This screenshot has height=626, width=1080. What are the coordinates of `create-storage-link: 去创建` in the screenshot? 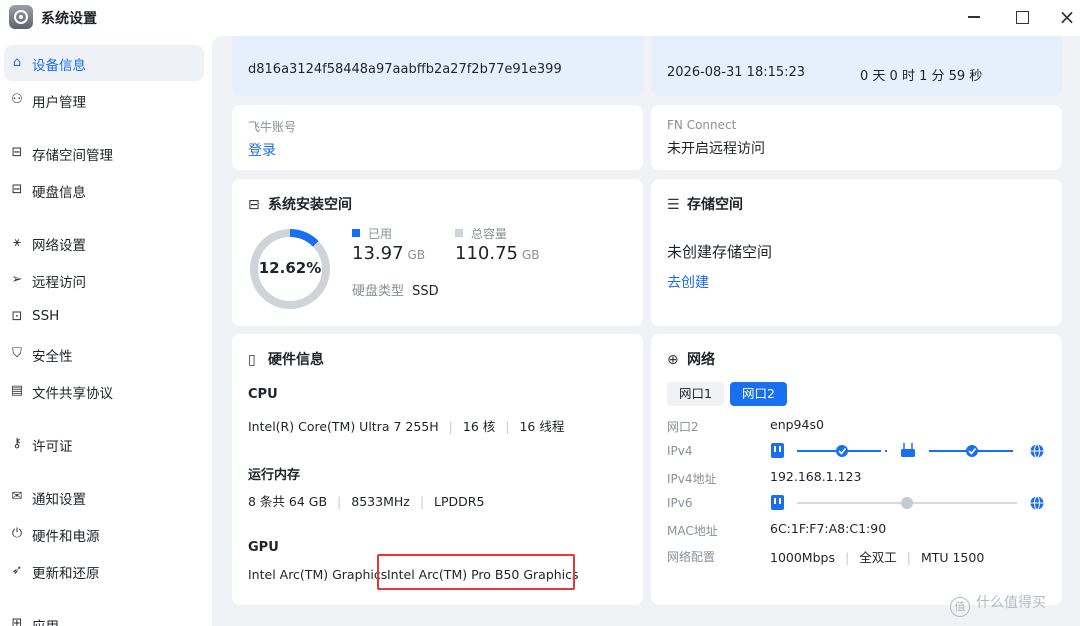 It's located at (688, 282).